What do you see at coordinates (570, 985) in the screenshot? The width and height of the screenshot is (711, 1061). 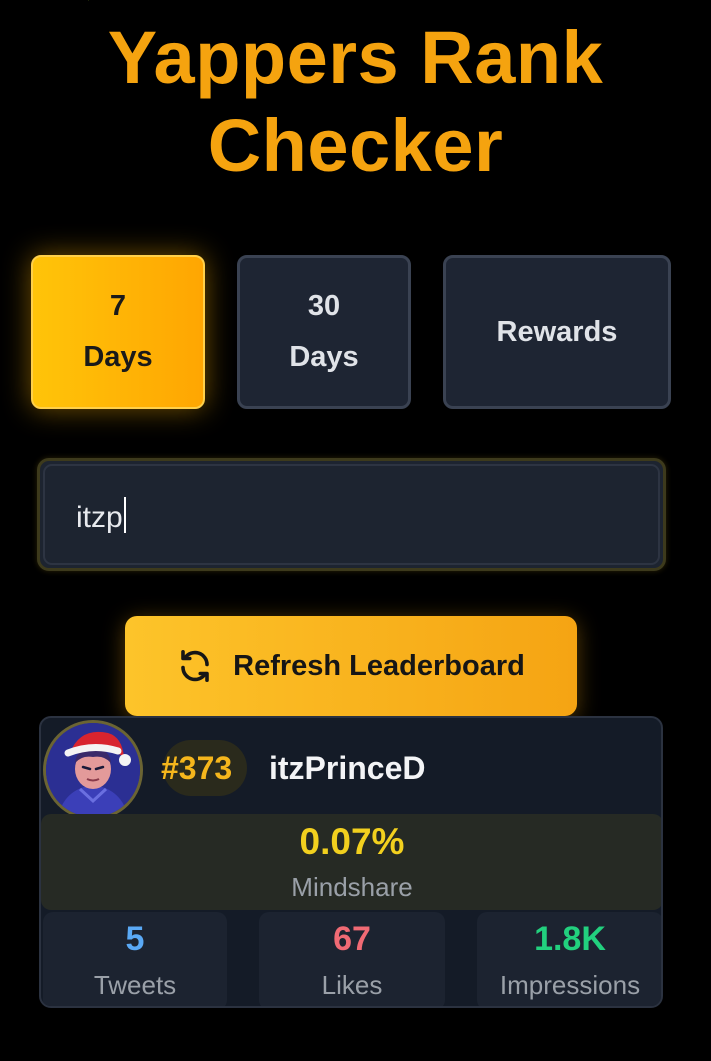 I see `stat-impressions-label: Impressions` at bounding box center [570, 985].